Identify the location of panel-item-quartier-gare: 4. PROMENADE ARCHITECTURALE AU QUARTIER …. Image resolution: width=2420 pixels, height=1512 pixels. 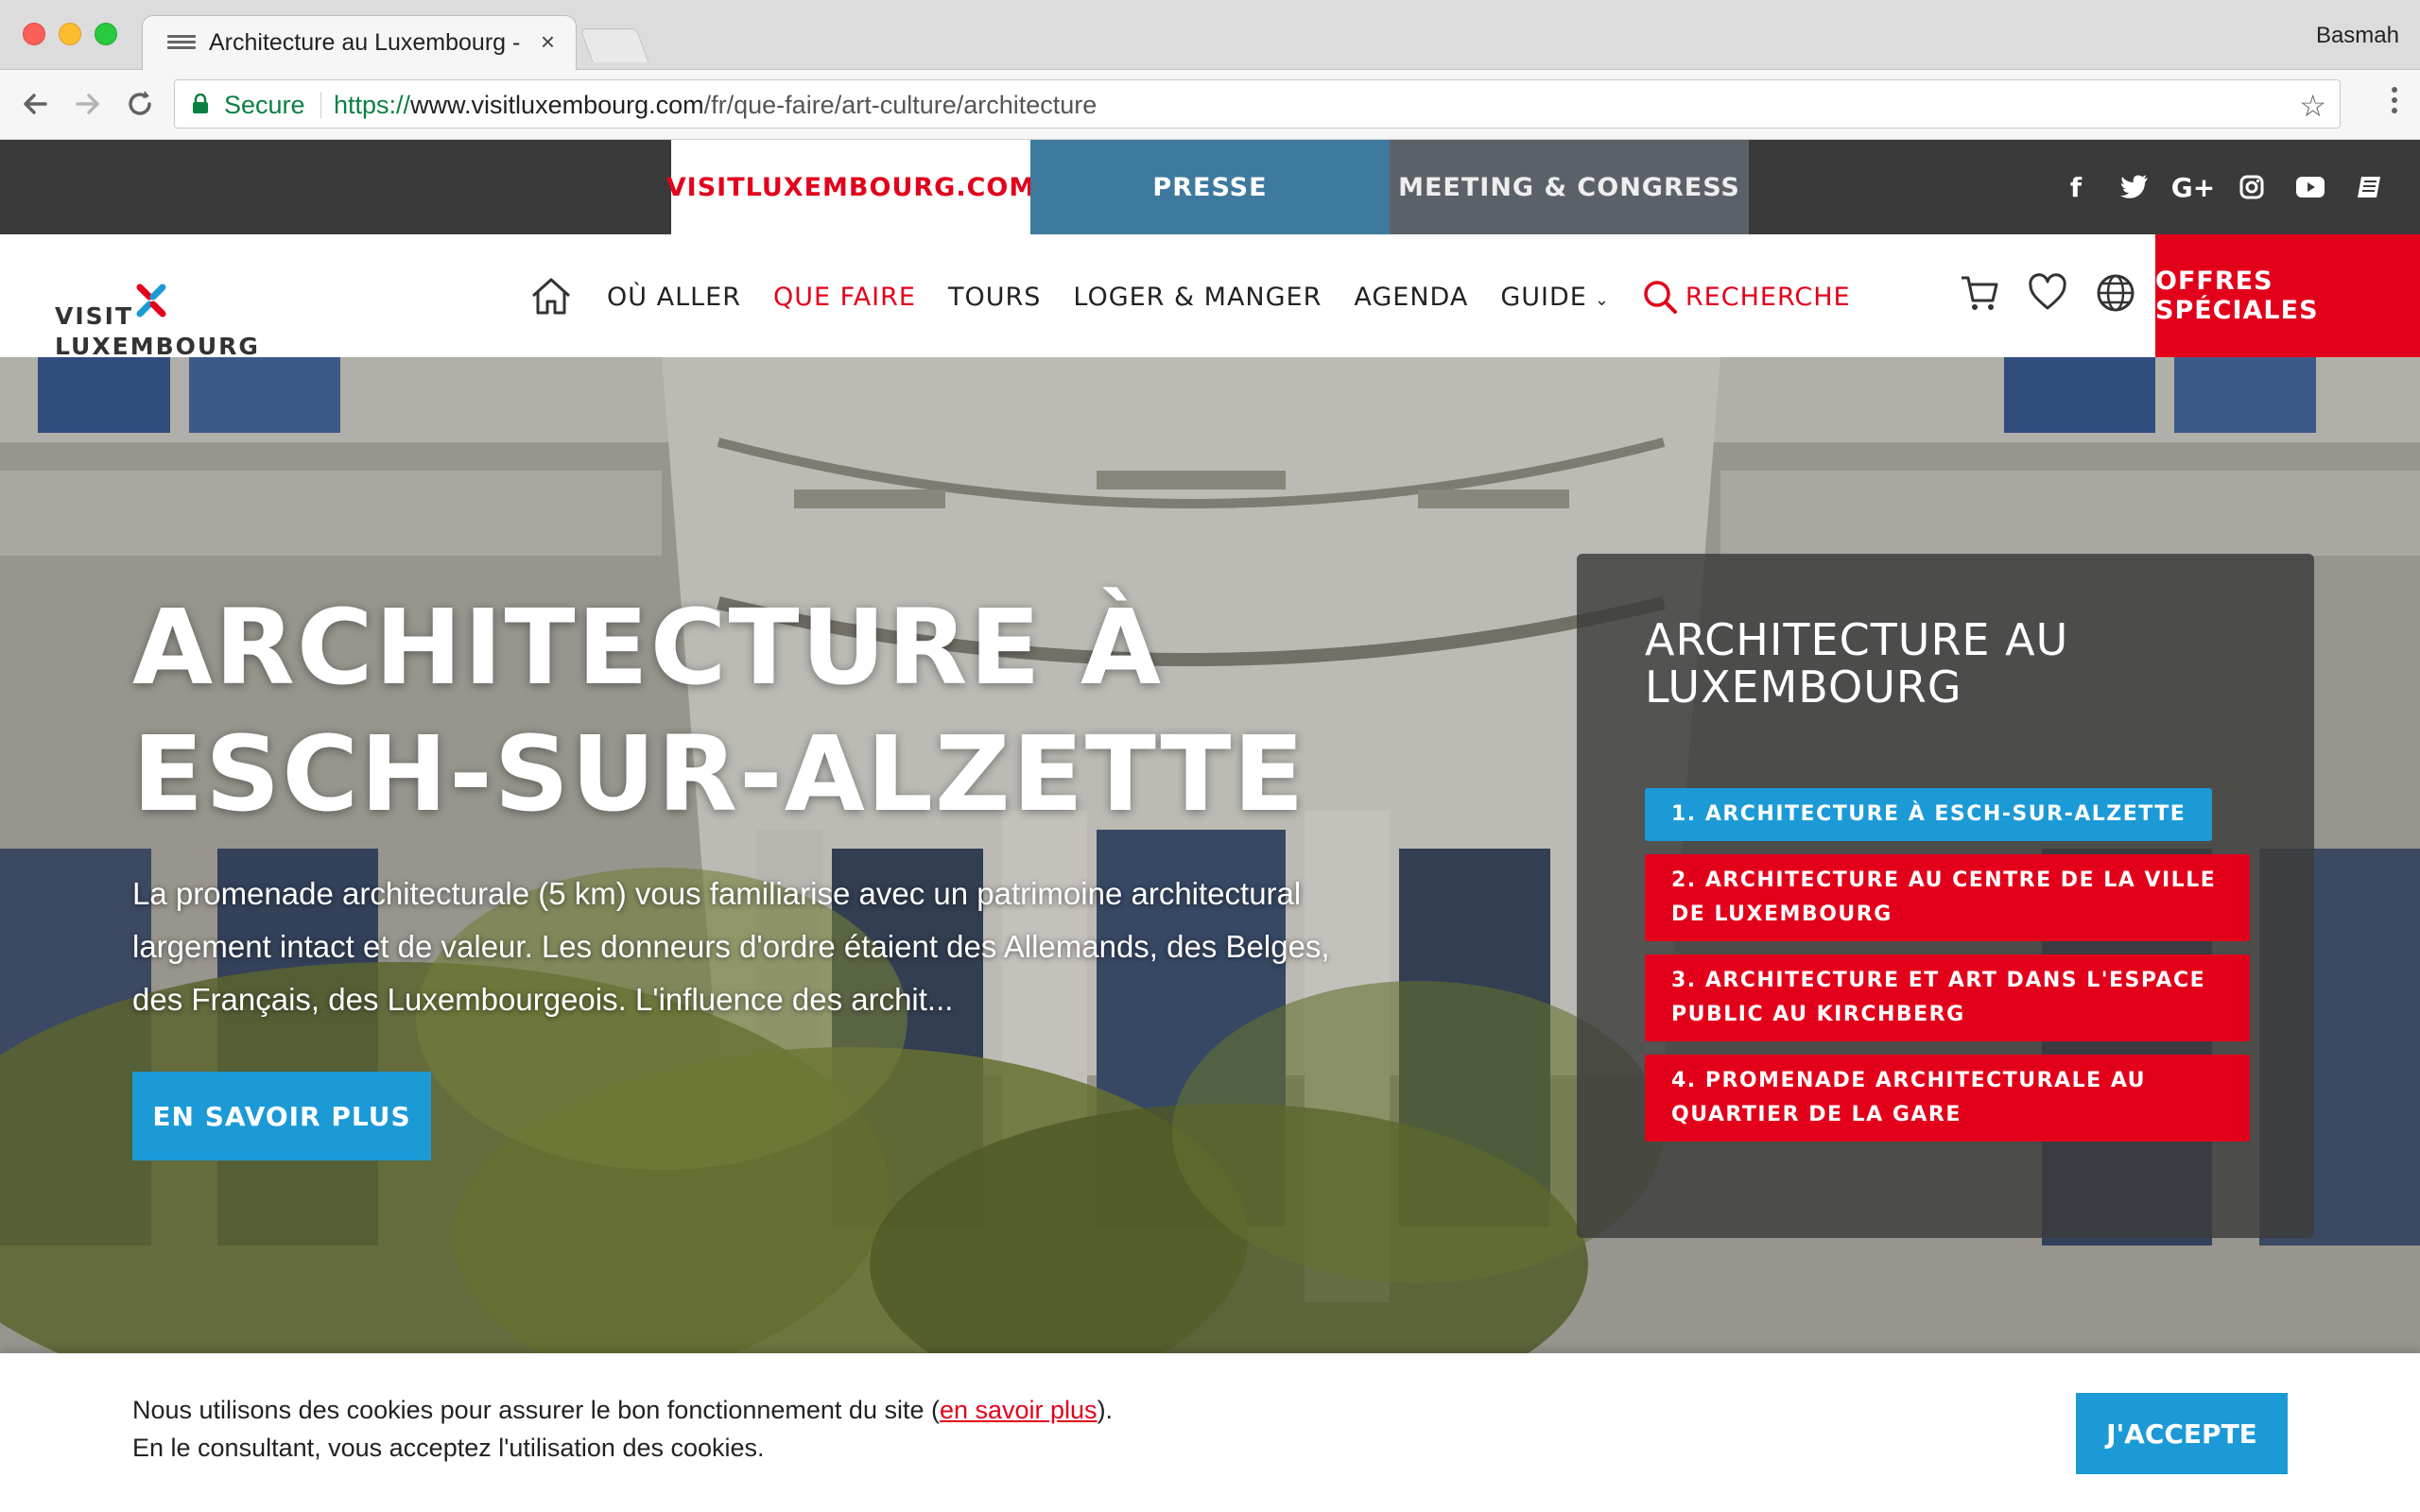
(1947, 1098).